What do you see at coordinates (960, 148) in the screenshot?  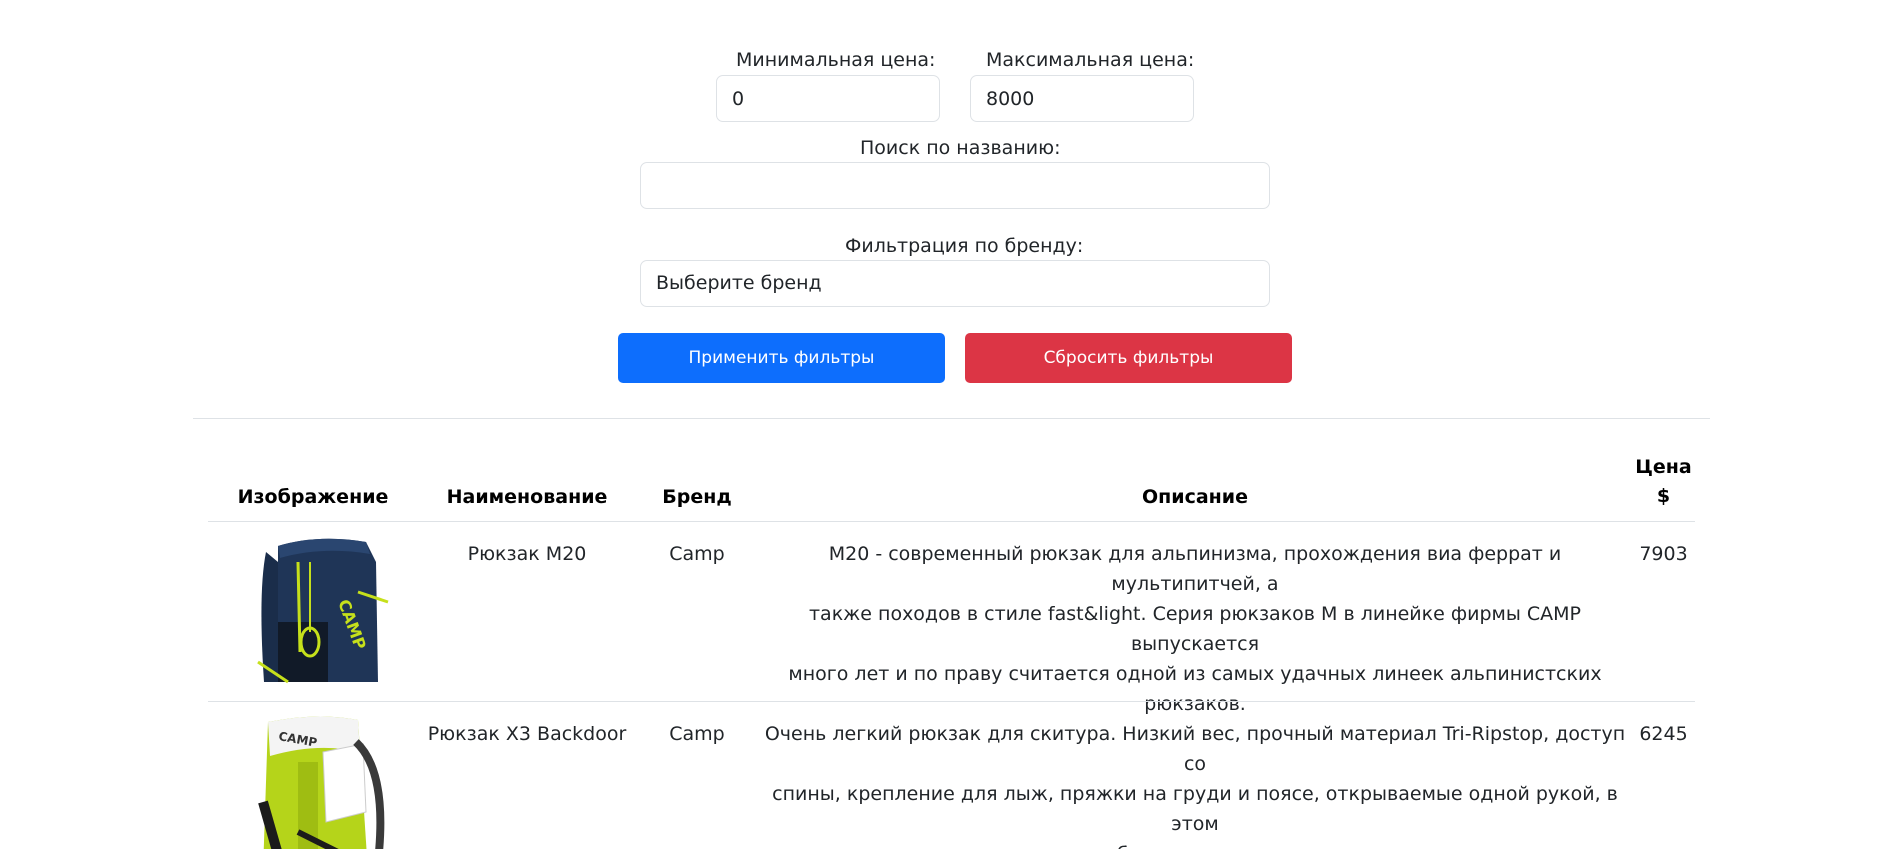 I see `search-label: Поиск по названию:` at bounding box center [960, 148].